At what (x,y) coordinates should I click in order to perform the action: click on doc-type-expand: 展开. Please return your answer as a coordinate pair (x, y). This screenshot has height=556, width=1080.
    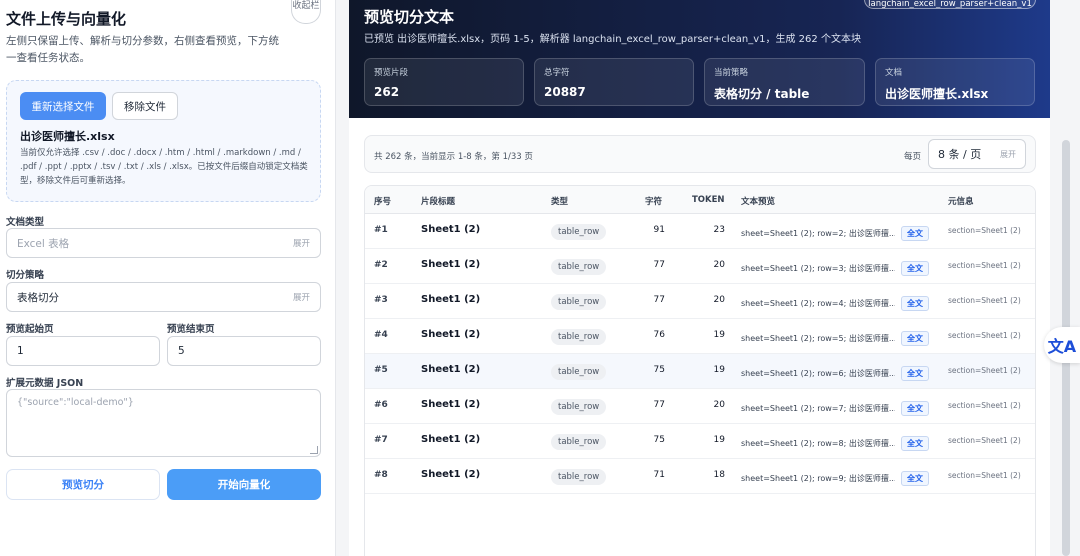
    Looking at the image, I should click on (301, 243).